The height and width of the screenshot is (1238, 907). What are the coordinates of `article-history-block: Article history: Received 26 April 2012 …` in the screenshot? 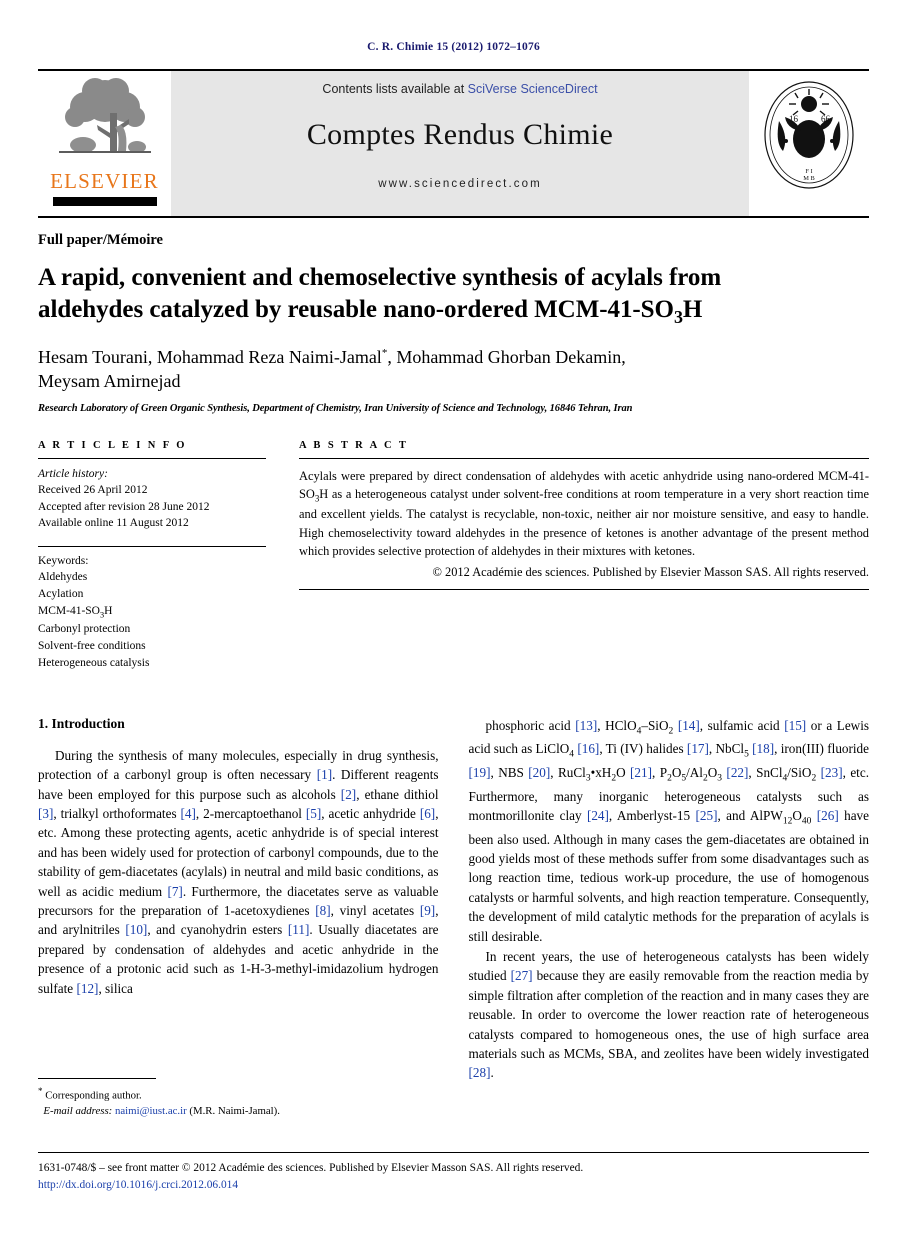 It's located at (152, 495).